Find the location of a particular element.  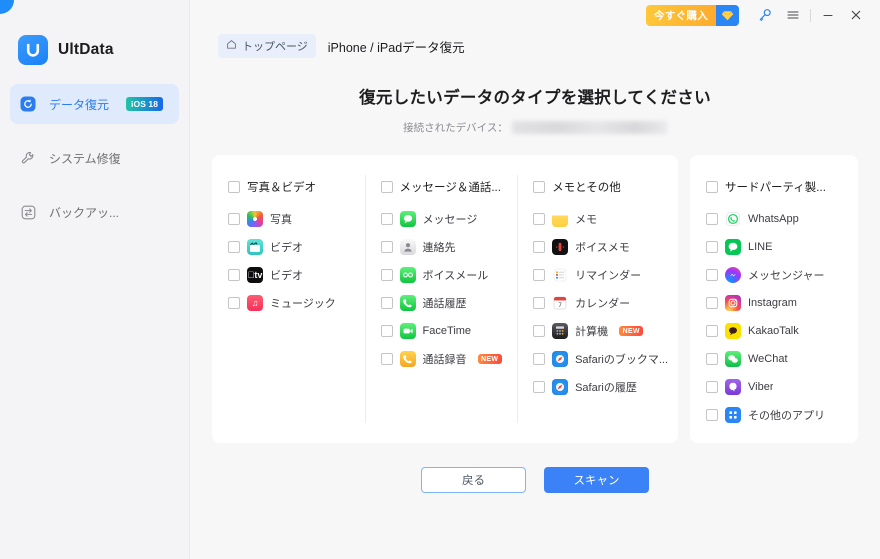

list-item-photos: 写真 is located at coordinates (291, 219).